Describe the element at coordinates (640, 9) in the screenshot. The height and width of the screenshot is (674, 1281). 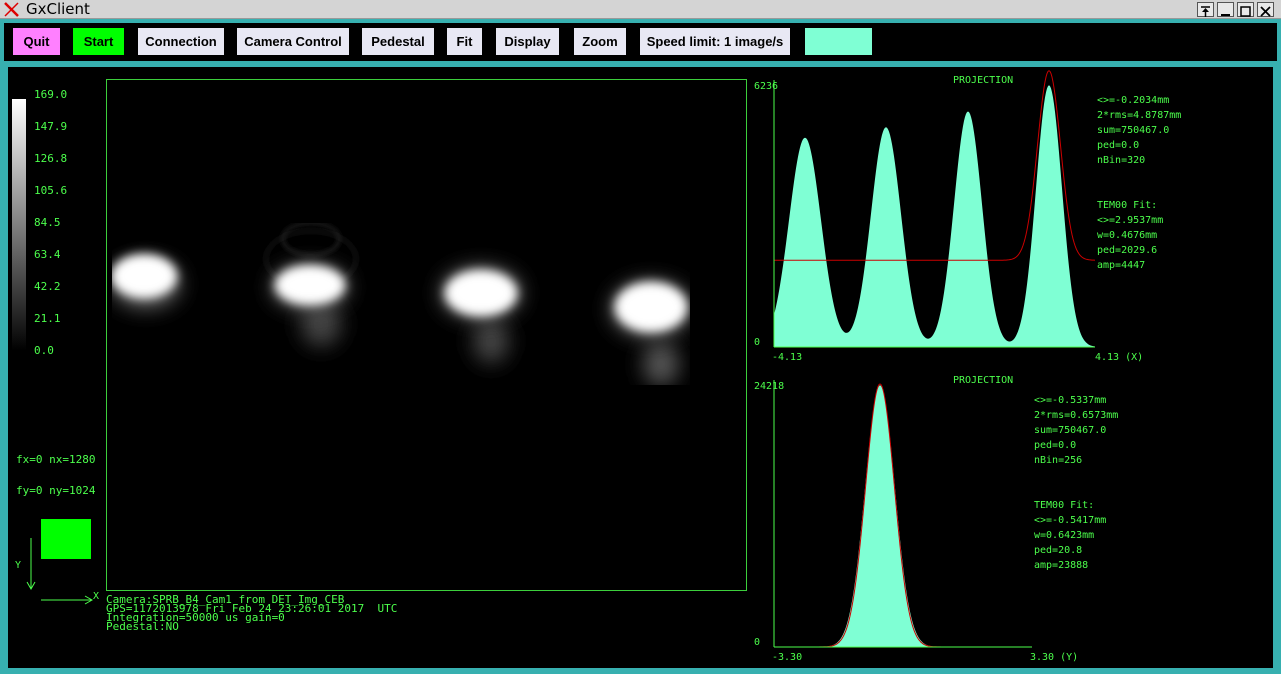
I see `title-bar: GxClient` at that location.